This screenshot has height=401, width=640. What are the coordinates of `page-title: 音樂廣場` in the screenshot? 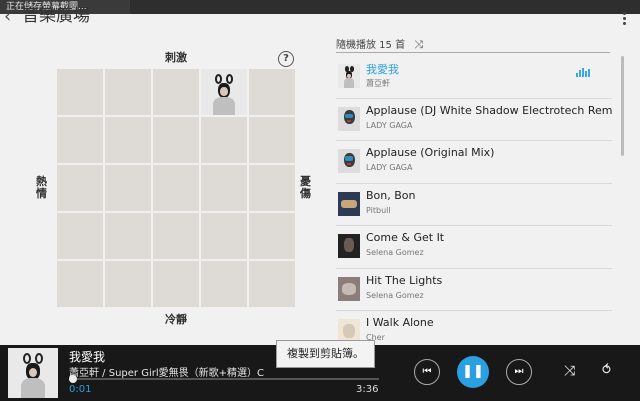 It's located at (56, 16).